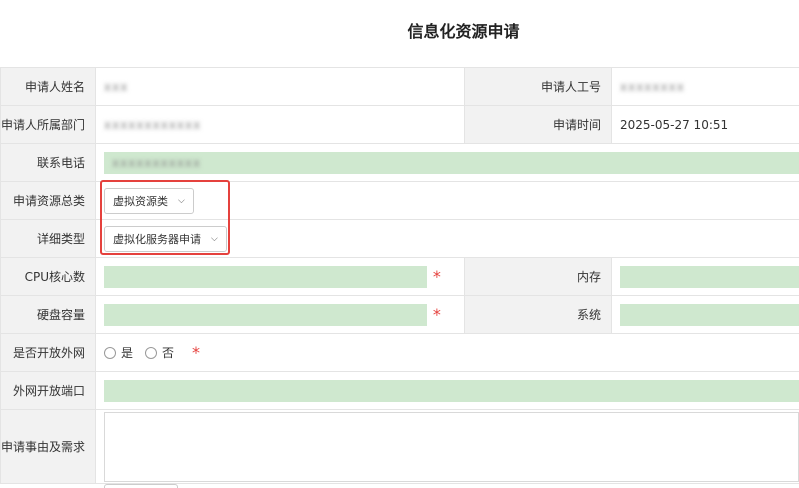 Image resolution: width=799 pixels, height=488 pixels. I want to click on row-phone: 联系电话 xxxxxxxxxxx, so click(399, 162).